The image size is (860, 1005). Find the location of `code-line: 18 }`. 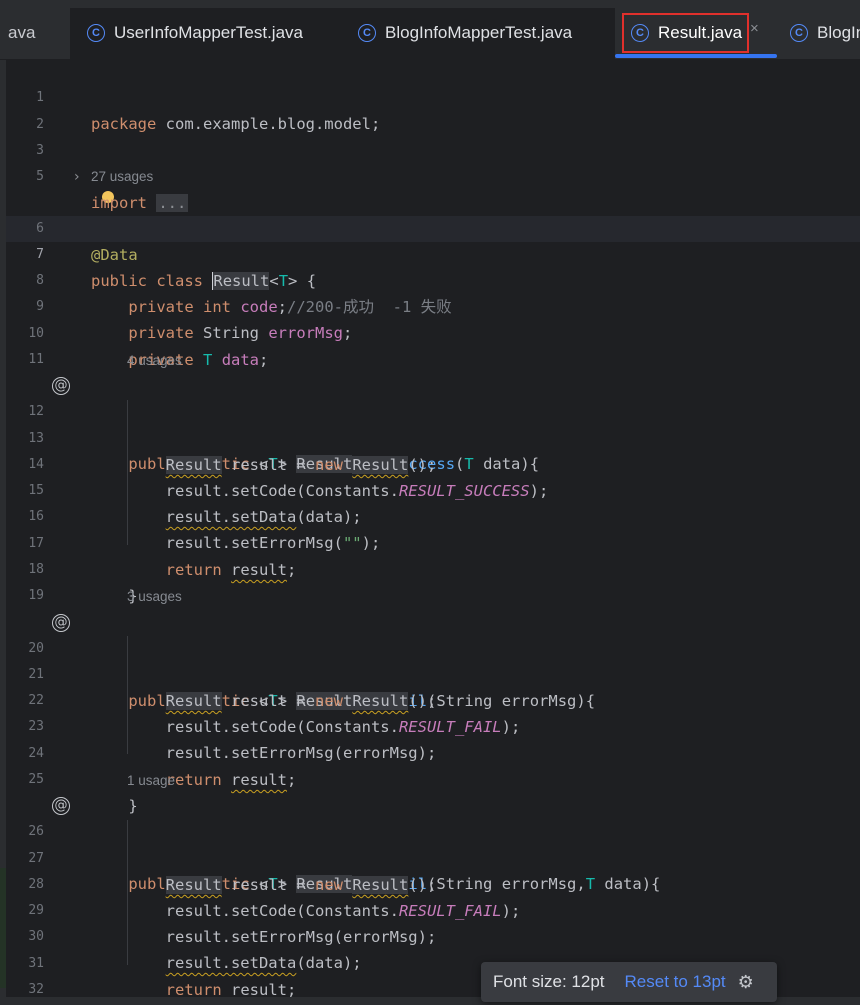

code-line: 18 } is located at coordinates (430, 568).